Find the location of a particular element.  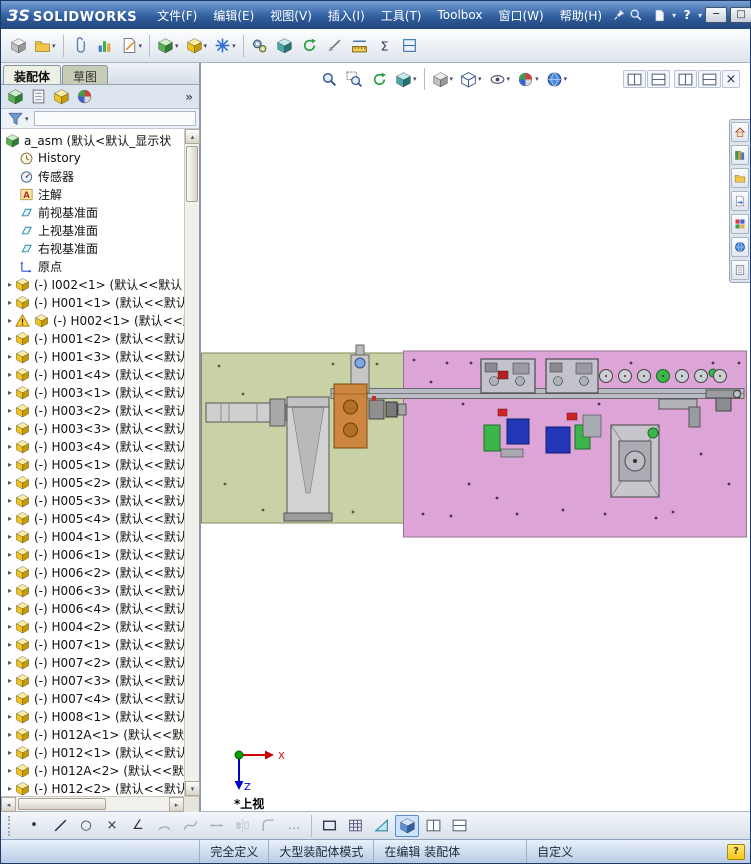

tree-component: ▸ (-) H001<2> (默认<<默认 is located at coordinates (100, 338).